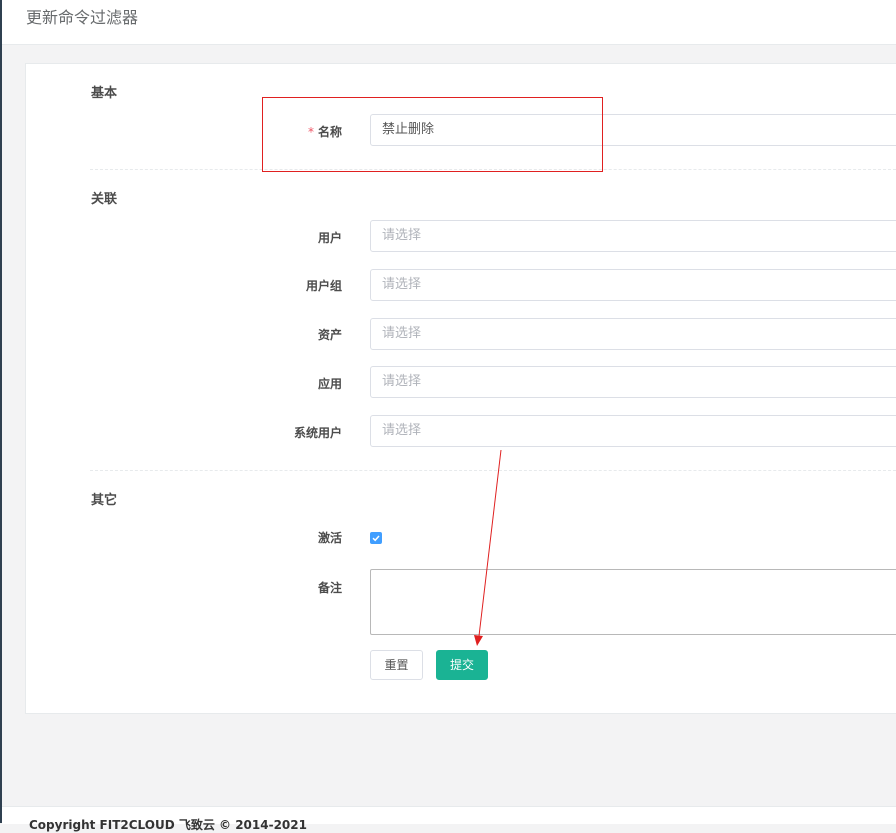 The width and height of the screenshot is (896, 833). I want to click on section-title-other: 其它, so click(104, 500).